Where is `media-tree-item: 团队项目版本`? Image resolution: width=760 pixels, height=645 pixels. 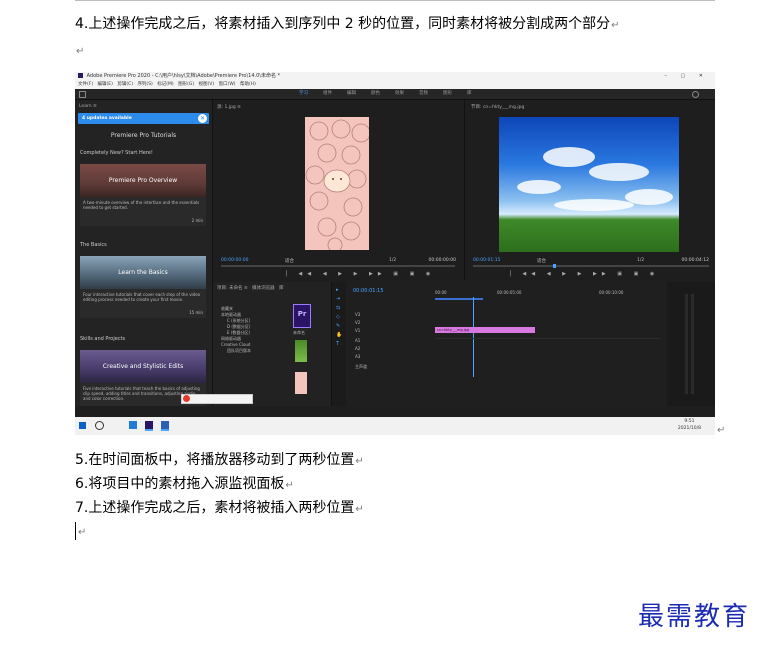
media-tree-item: 团队项目版本 is located at coordinates (239, 350).